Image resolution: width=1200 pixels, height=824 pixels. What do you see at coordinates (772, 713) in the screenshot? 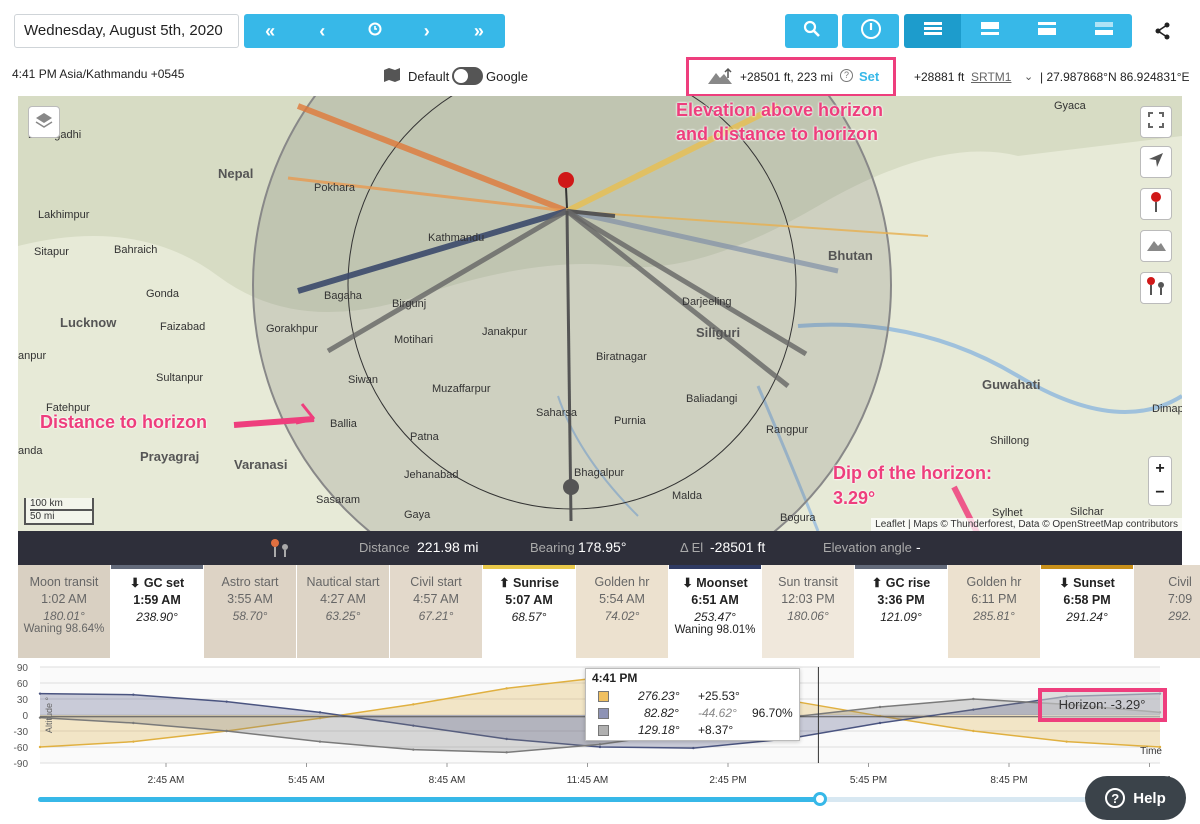
I see `tooltip-moon-pct: 96.70%` at bounding box center [772, 713].